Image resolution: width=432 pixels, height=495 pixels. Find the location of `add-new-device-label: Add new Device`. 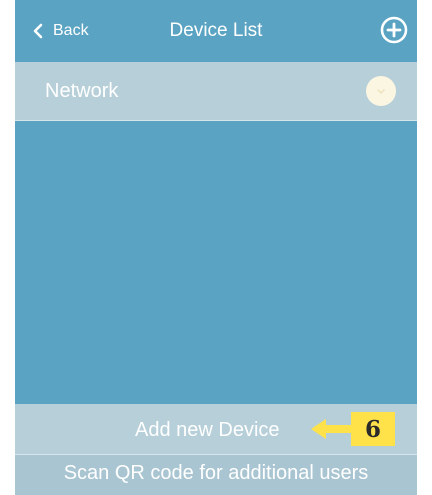

add-new-device-label: Add new Device is located at coordinates (207, 430).